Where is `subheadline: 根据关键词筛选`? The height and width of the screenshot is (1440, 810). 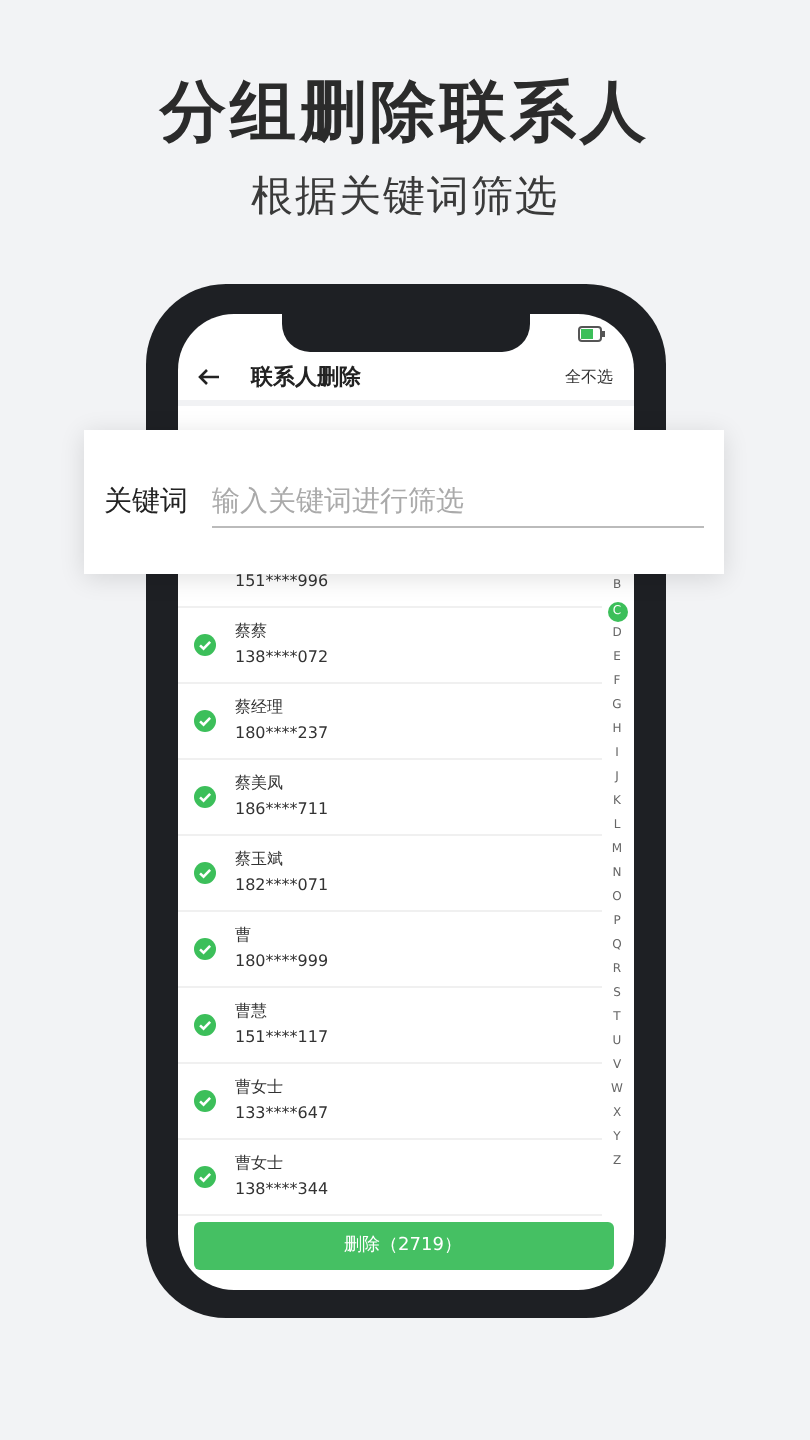
subheadline: 根据关键词筛选 is located at coordinates (405, 197).